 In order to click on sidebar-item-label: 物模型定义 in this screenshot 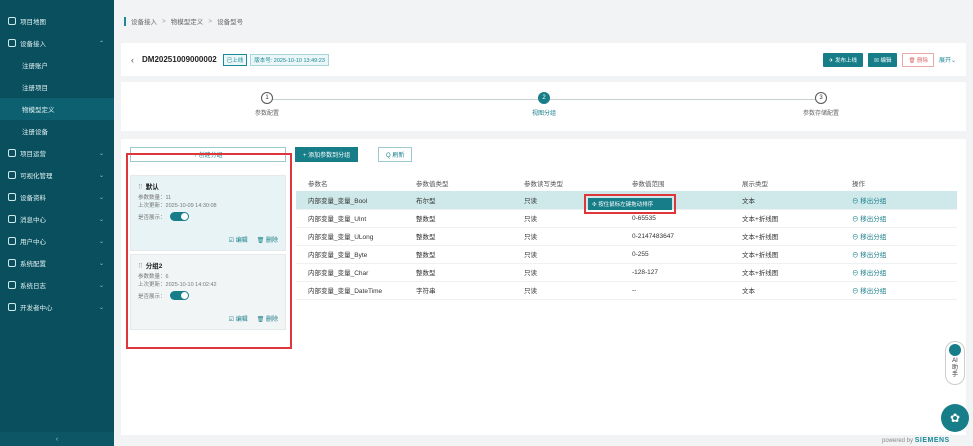, I will do `click(38, 110)`.